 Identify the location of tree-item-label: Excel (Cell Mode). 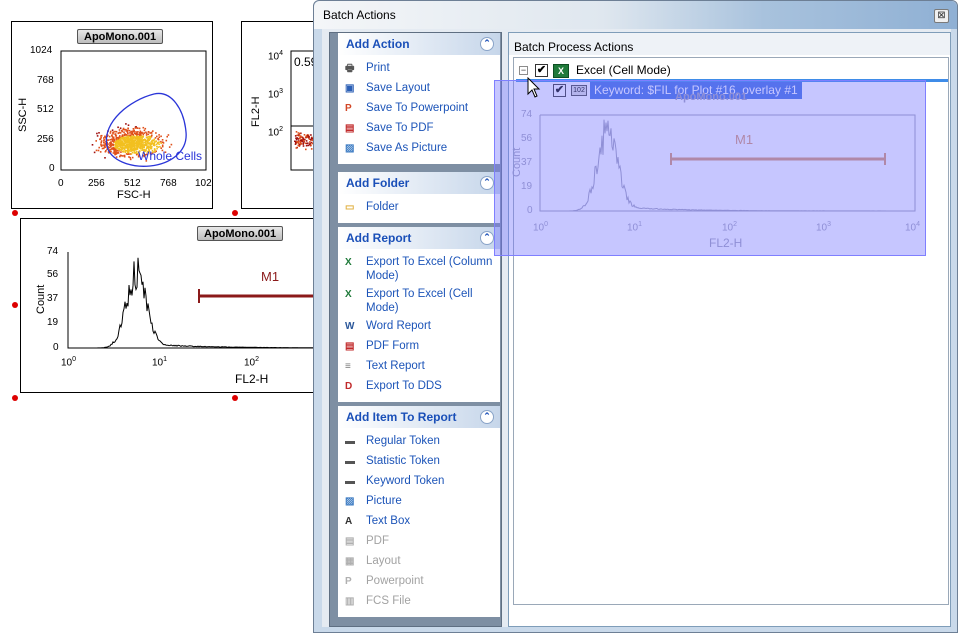
(623, 70).